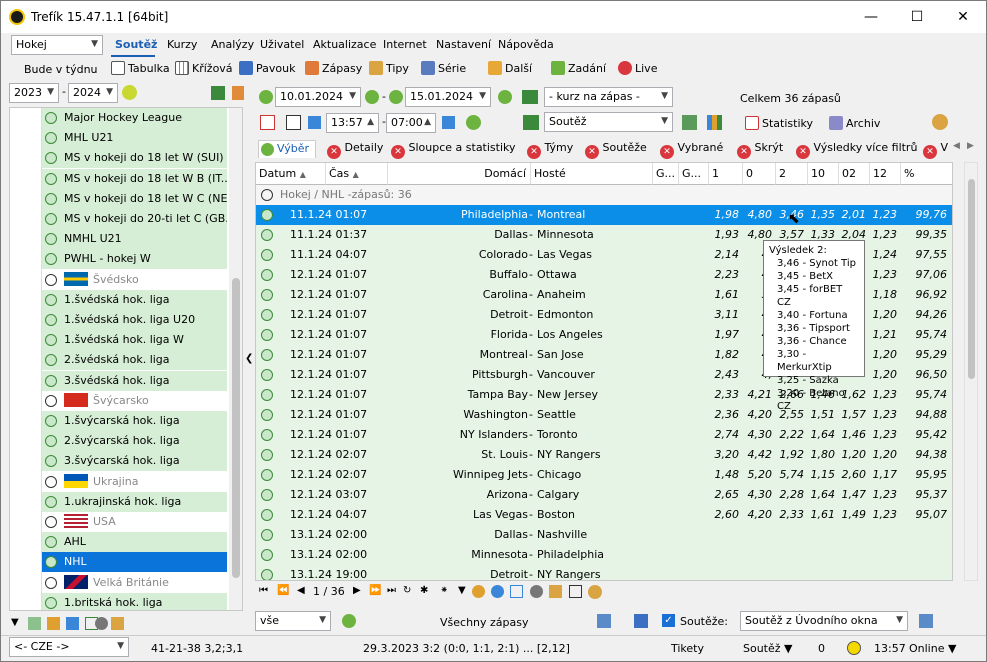 The image size is (987, 662). Describe the element at coordinates (885, 174) in the screenshot. I see `col-header-12: 12` at that location.